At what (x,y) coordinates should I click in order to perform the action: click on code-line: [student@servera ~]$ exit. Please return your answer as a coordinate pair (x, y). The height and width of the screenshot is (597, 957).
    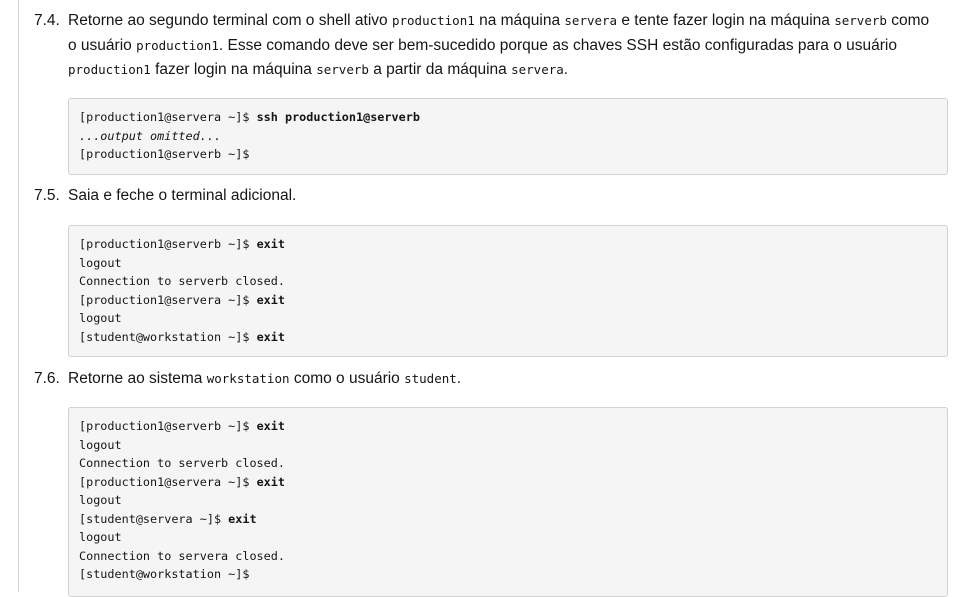
    Looking at the image, I should click on (168, 518).